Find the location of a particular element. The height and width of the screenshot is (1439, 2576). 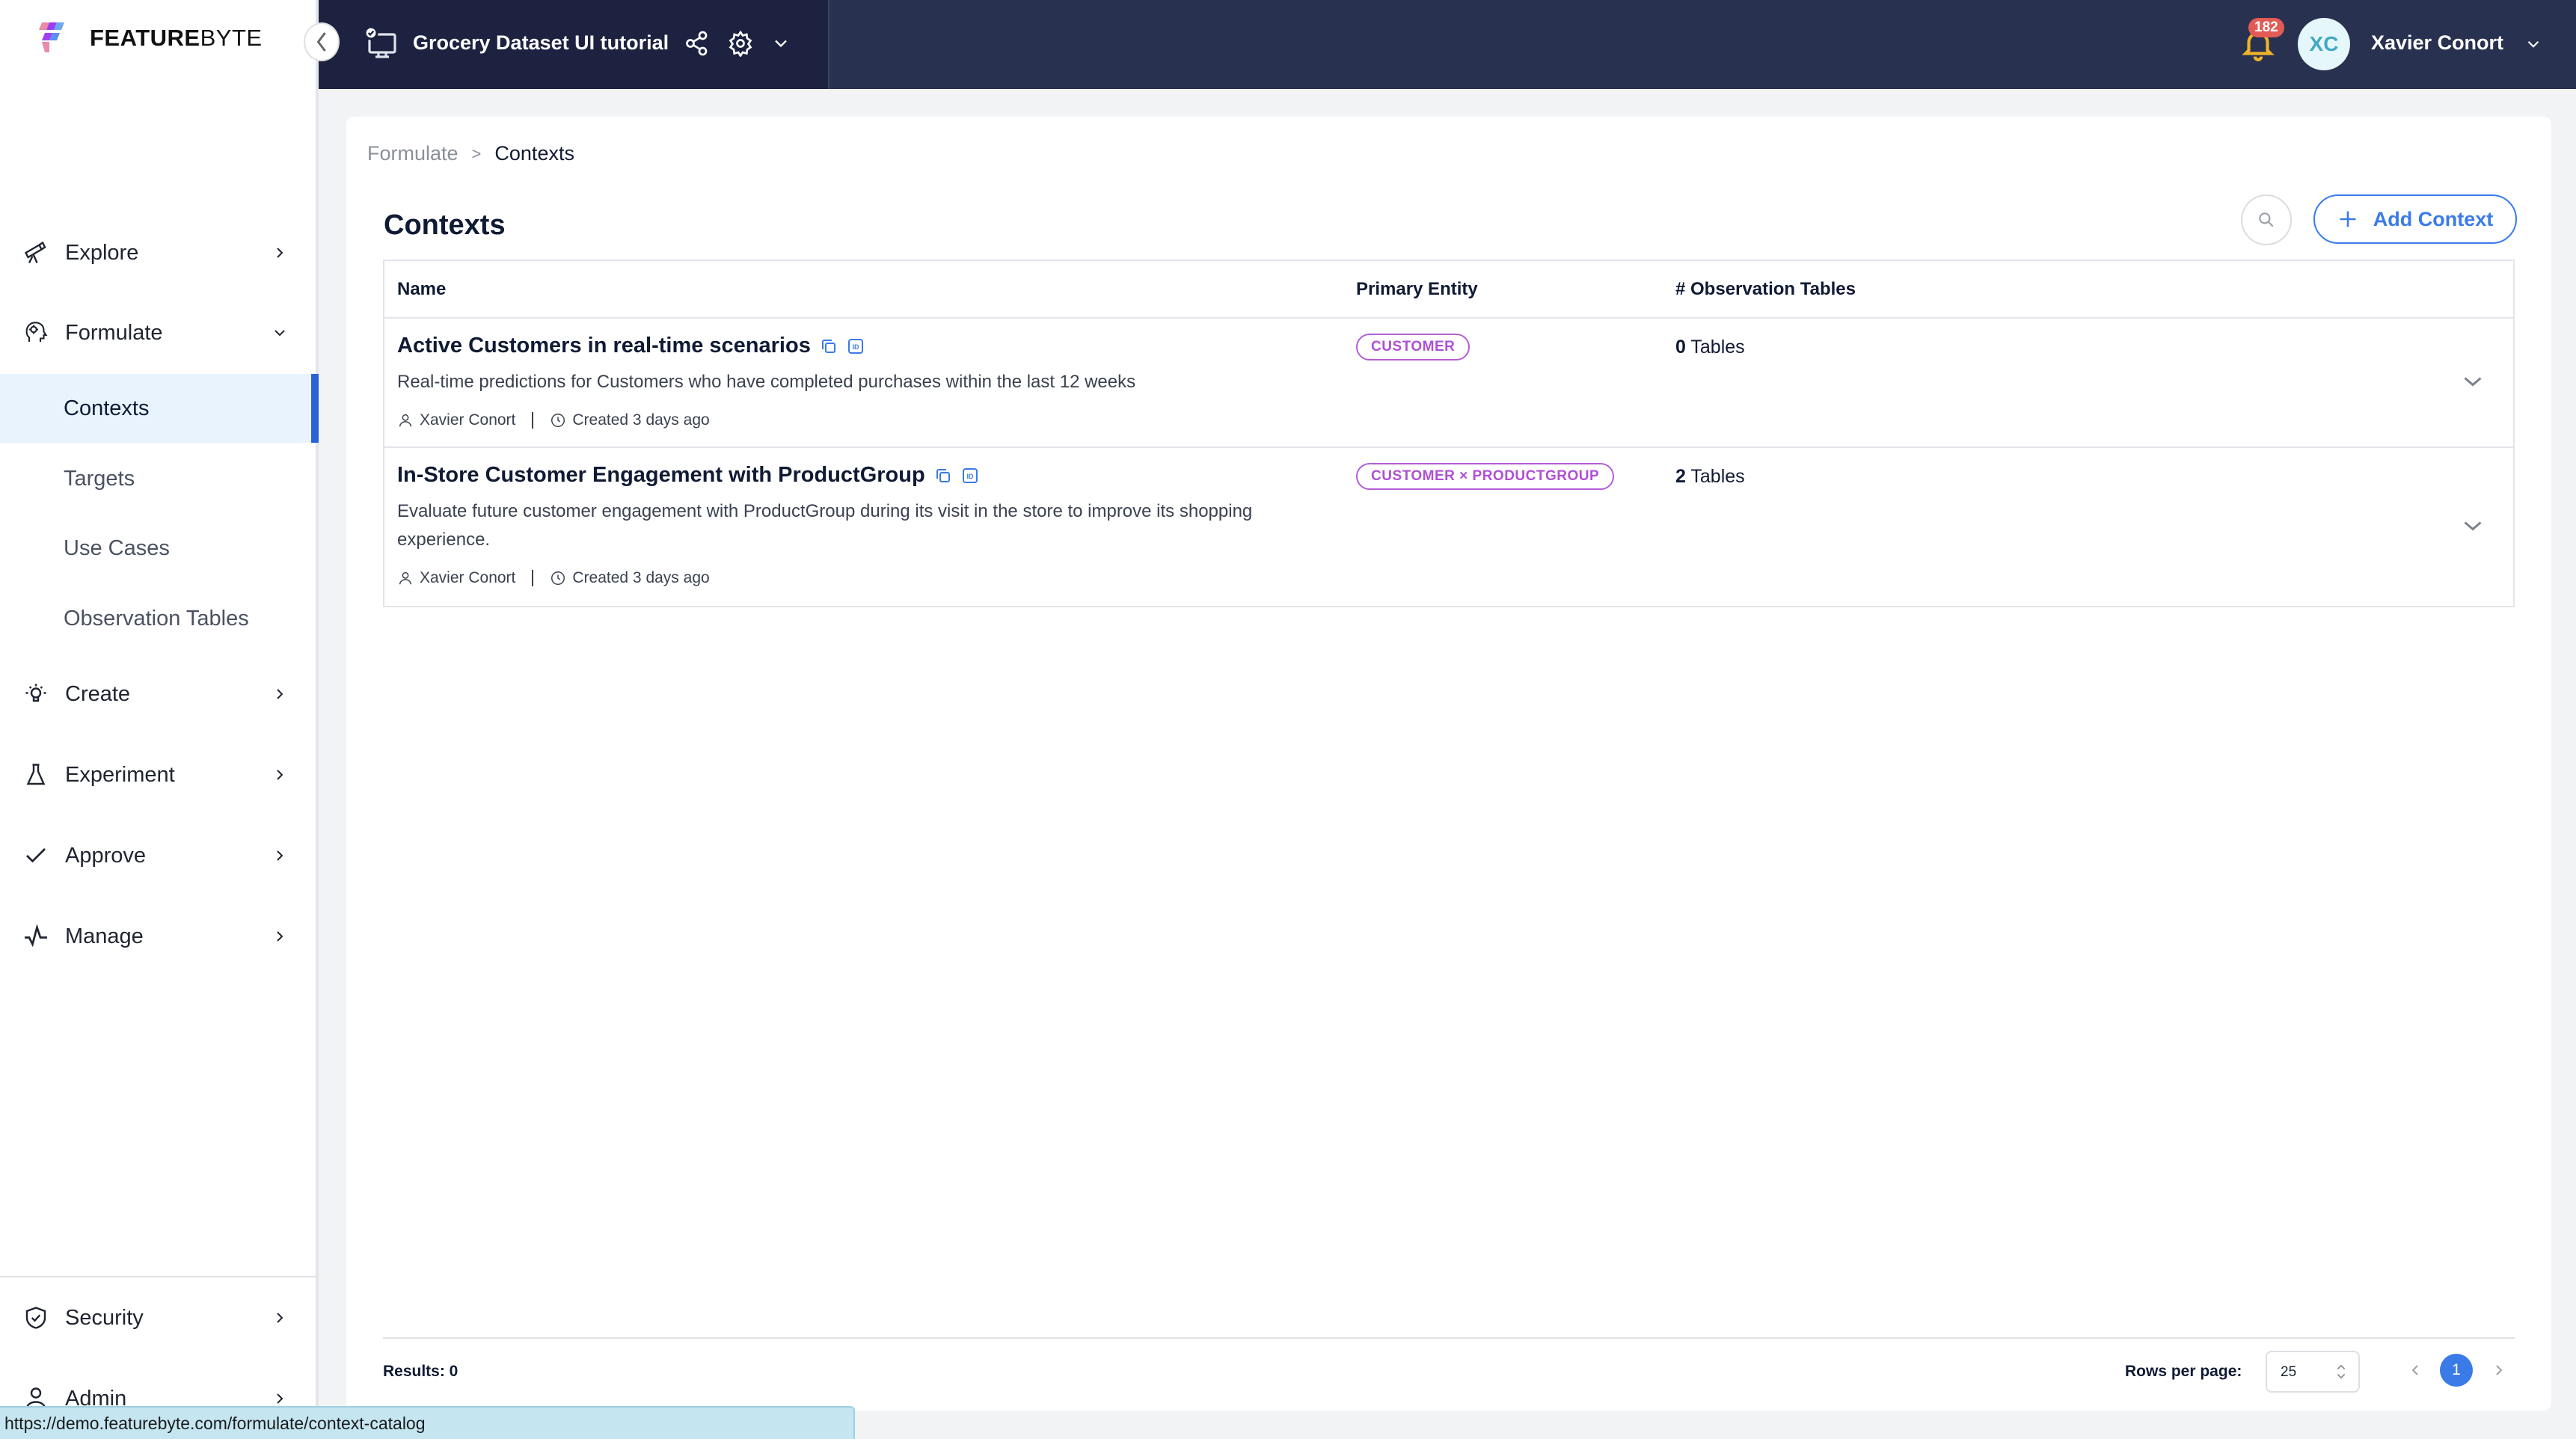

shield-check-icon is located at coordinates (35, 1318).